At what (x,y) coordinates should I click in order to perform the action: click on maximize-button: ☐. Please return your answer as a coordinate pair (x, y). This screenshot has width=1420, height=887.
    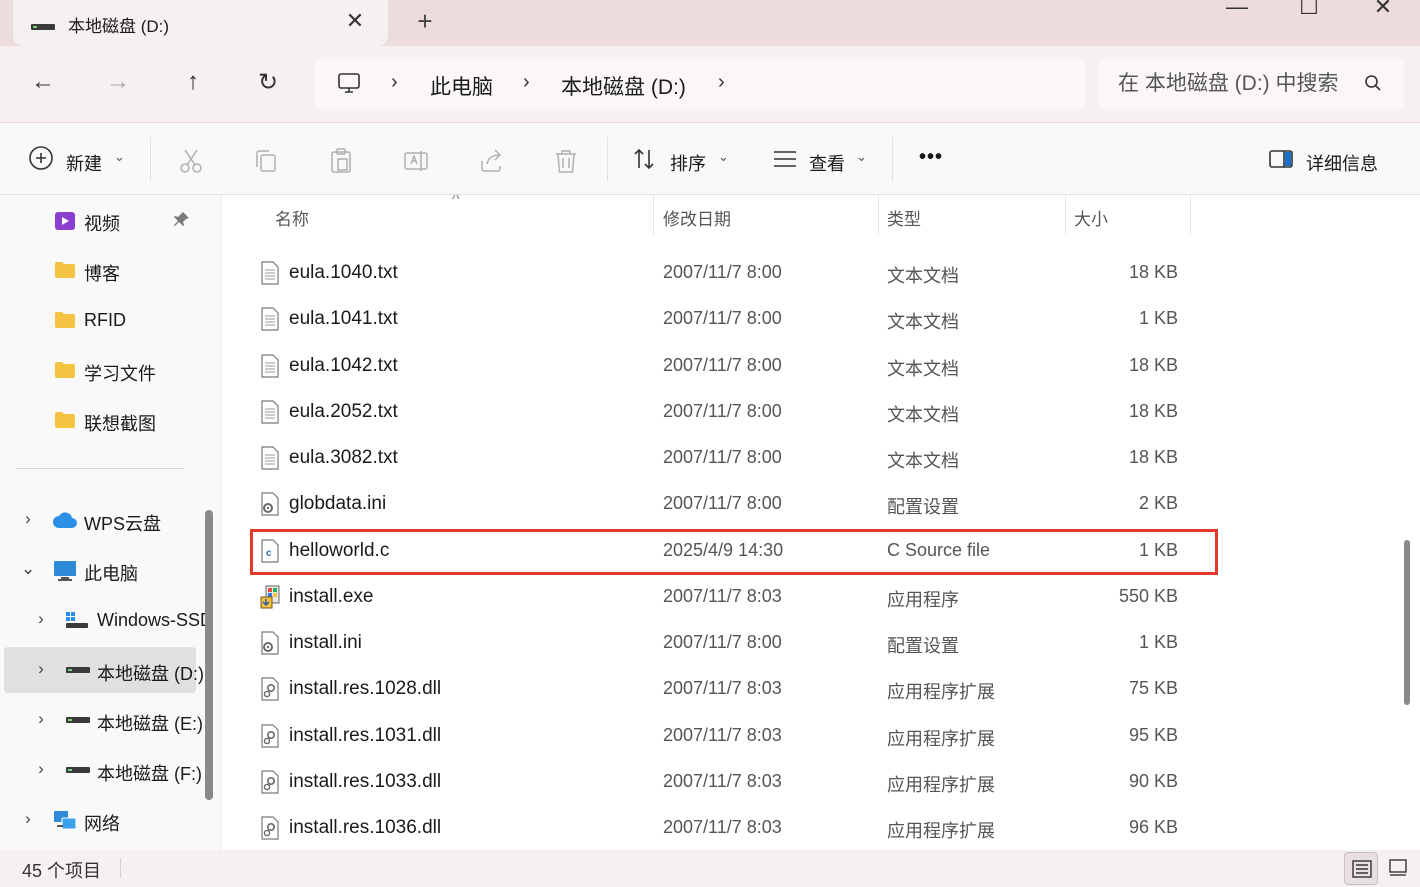
    Looking at the image, I should click on (1309, 10).